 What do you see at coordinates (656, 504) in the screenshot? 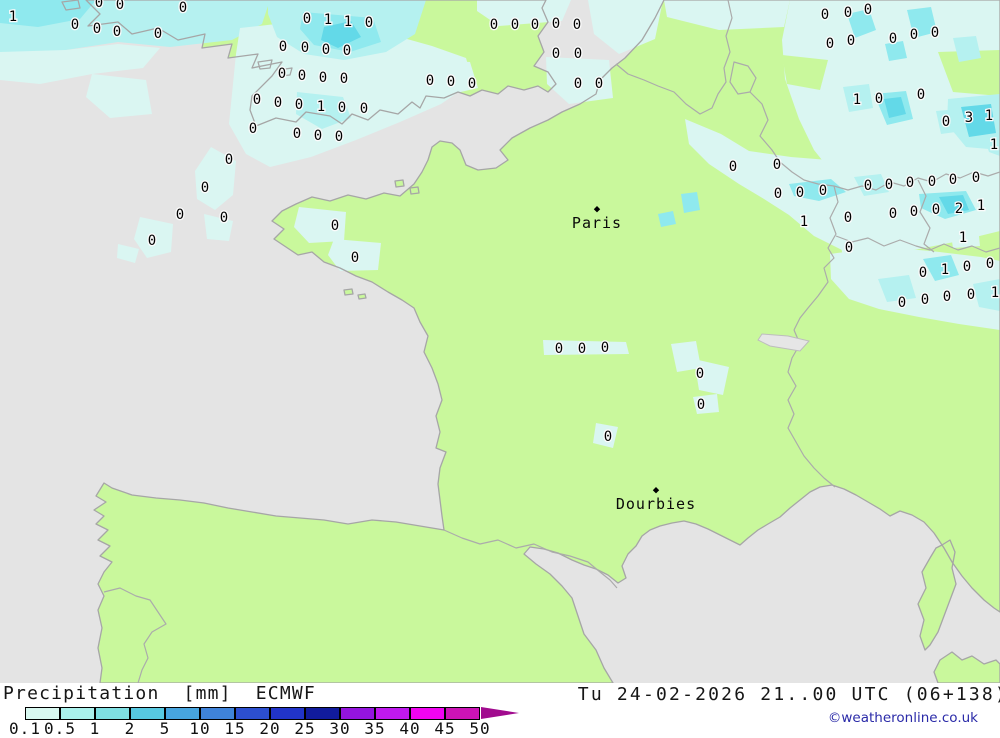
I see `city-label: Dourbies` at bounding box center [656, 504].